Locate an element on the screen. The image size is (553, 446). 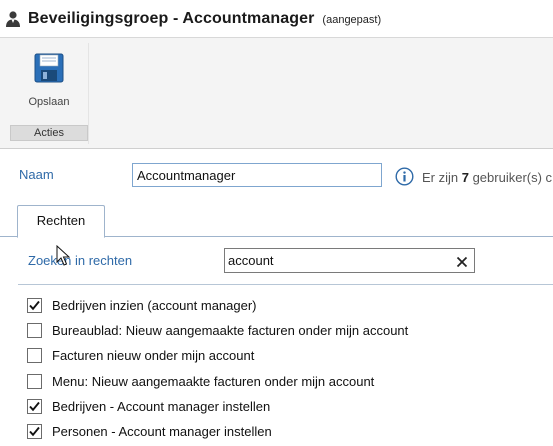
close-icon is located at coordinates (462, 261).